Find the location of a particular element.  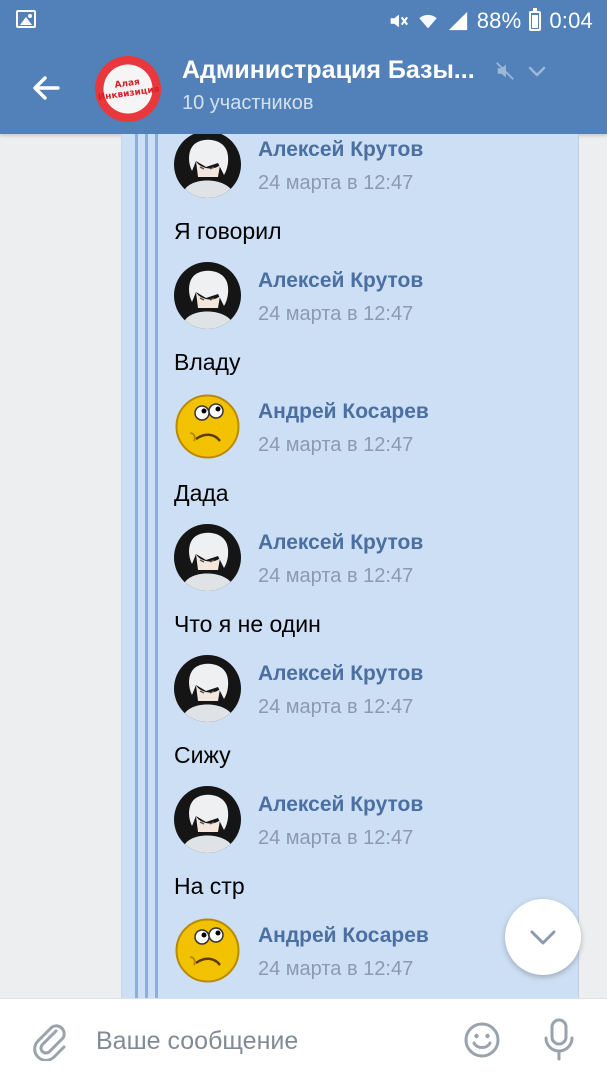

scroll-down-button is located at coordinates (543, 937).